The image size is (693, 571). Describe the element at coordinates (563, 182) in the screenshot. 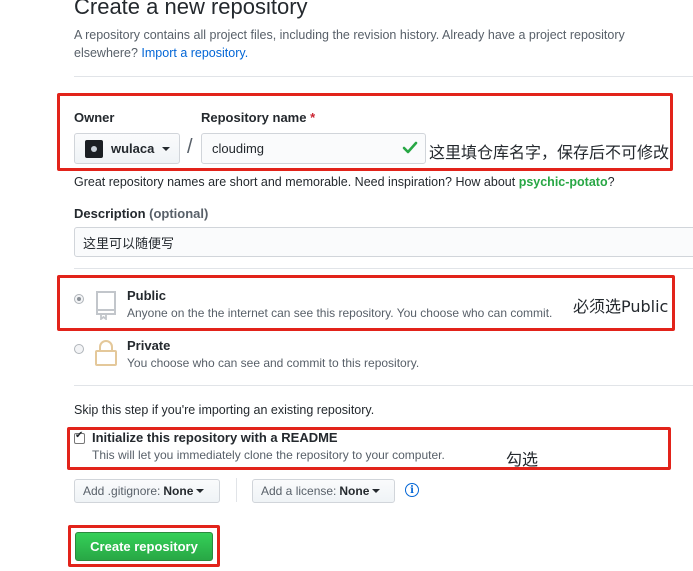

I see `suggested-name: psychic-potato` at that location.